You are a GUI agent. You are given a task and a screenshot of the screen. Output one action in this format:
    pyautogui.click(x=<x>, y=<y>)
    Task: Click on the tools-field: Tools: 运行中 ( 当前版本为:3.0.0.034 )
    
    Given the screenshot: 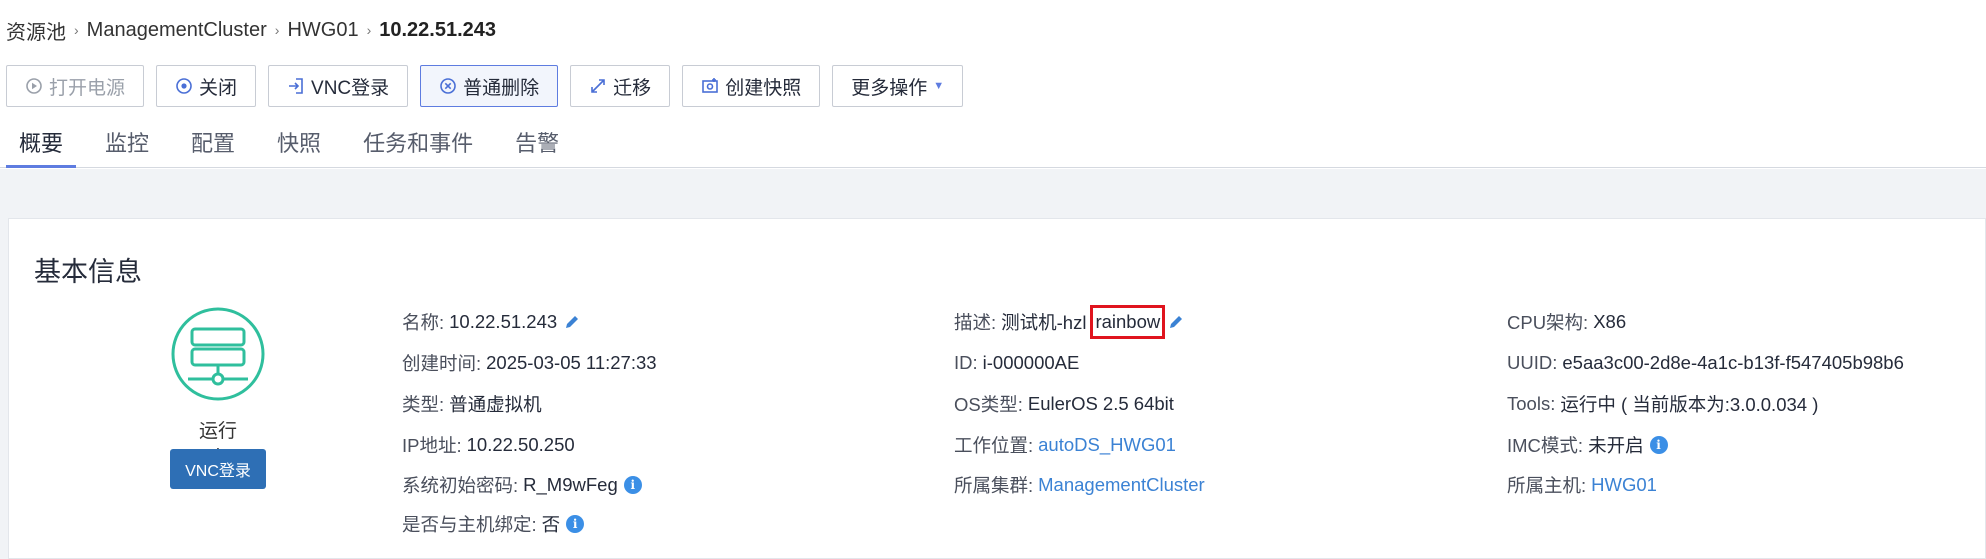 What is the action you would take?
    pyautogui.click(x=1662, y=404)
    